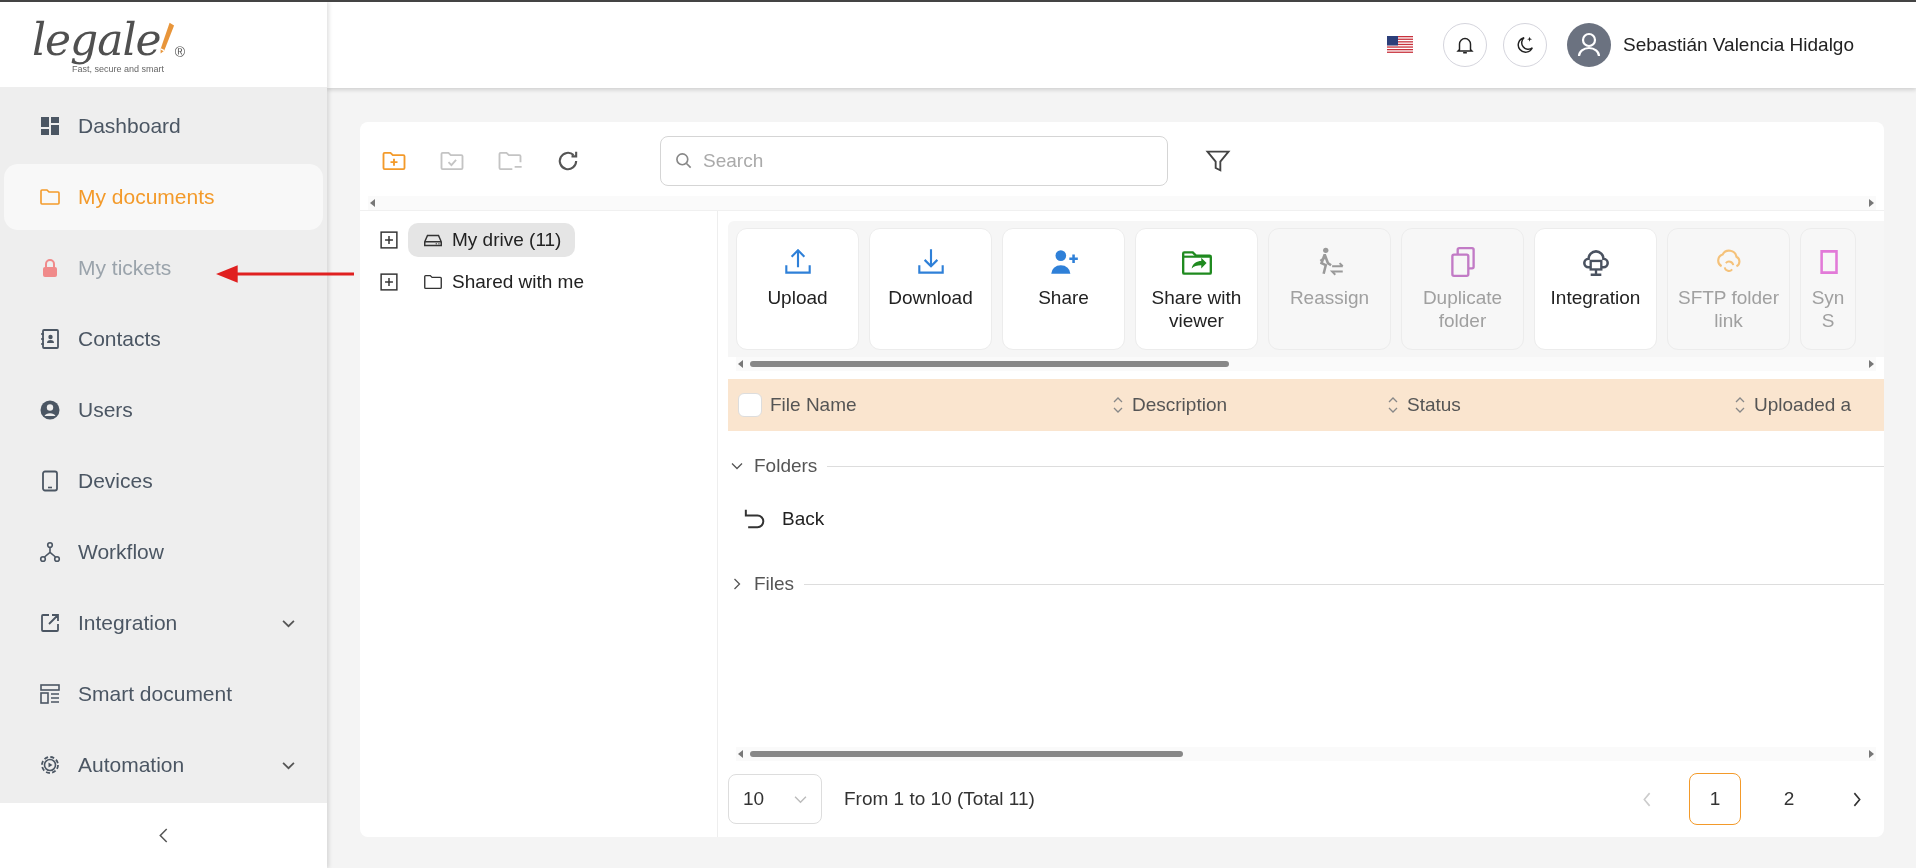  I want to click on column-header: Uploaded a, so click(1803, 405).